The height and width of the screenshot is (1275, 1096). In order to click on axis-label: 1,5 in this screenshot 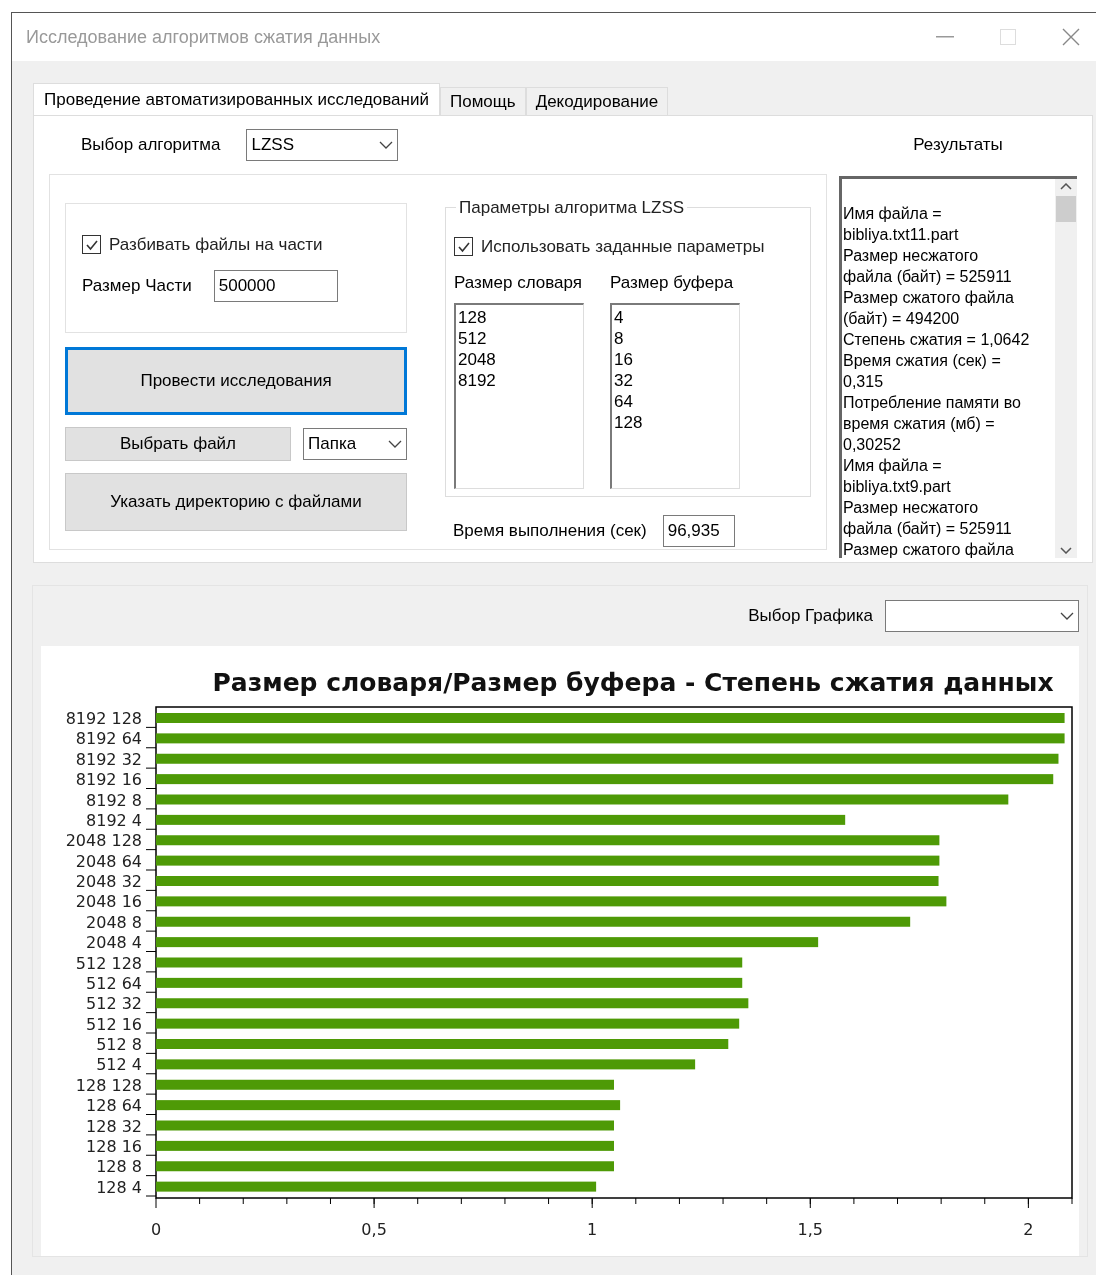, I will do `click(810, 1229)`.